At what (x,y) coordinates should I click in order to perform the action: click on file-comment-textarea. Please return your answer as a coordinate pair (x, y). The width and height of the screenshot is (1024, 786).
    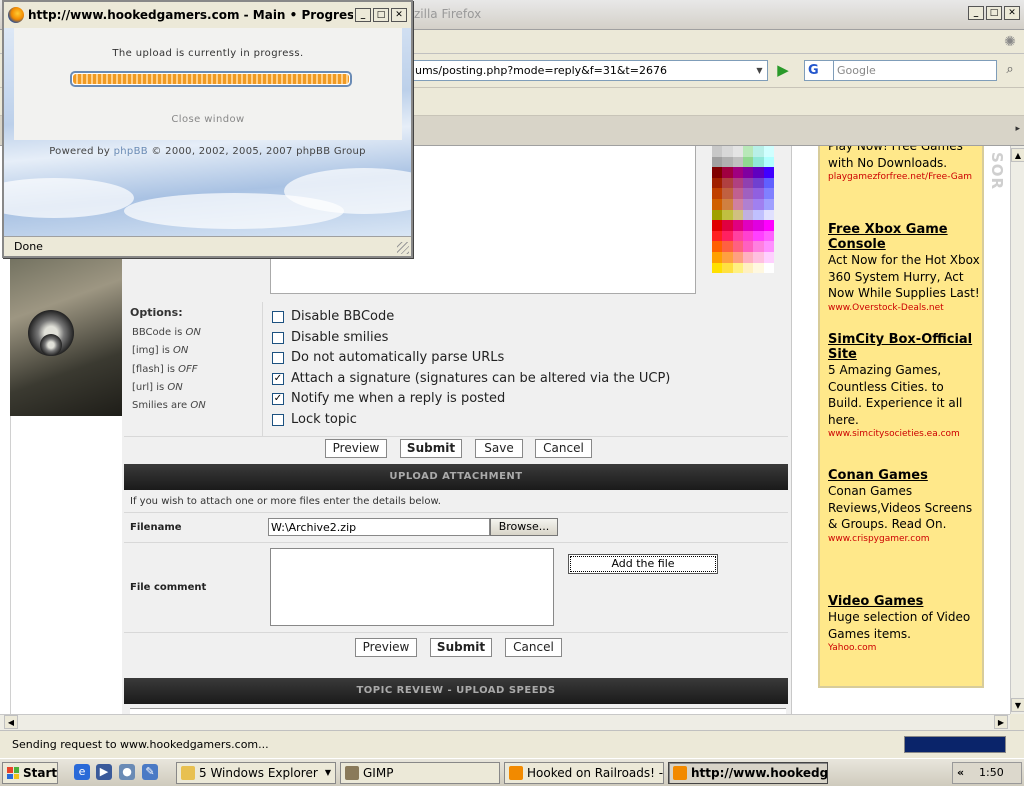
    Looking at the image, I should click on (412, 587).